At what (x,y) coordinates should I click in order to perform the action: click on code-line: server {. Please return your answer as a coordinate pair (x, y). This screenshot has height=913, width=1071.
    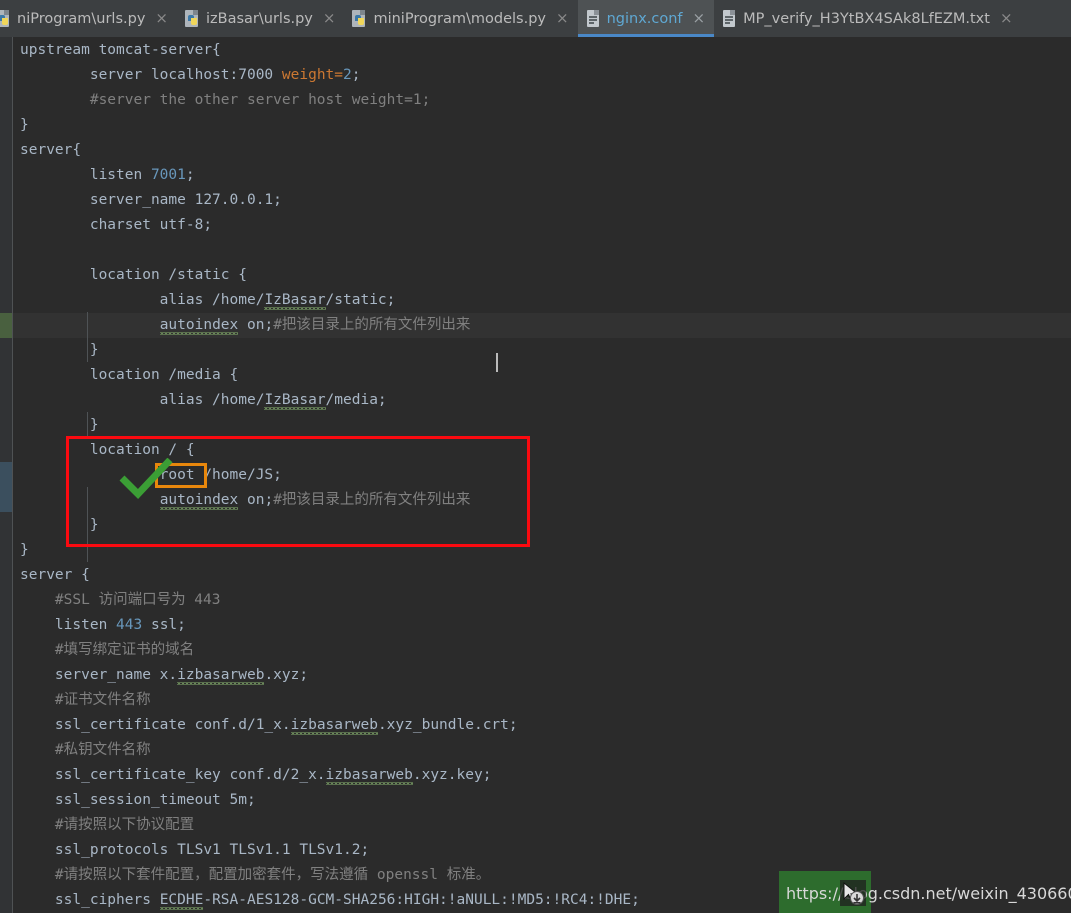
    Looking at the image, I should click on (55, 575).